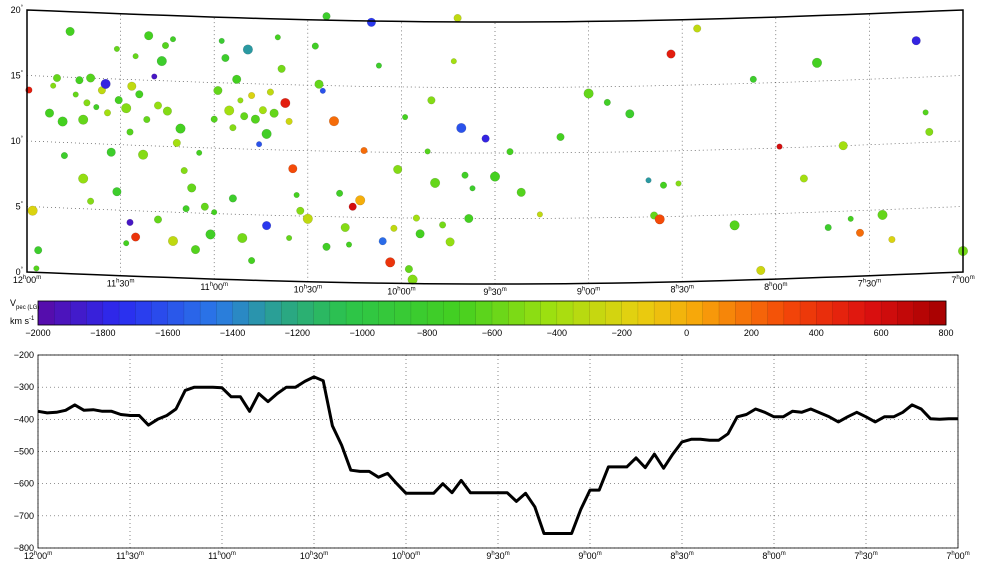 The width and height of the screenshot is (981, 562). Describe the element at coordinates (497, 556) in the screenshot. I see `line-x-tick-label: 9h30m` at that location.